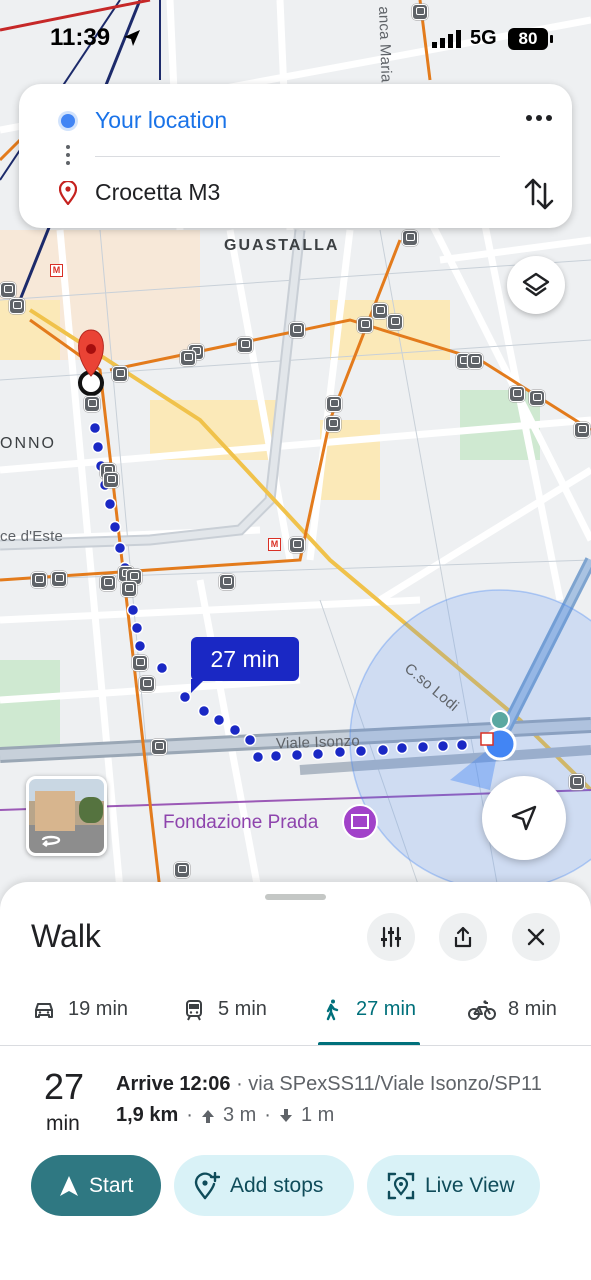  Describe the element at coordinates (368, 1018) in the screenshot. I see `tab-walk: 27 min` at that location.